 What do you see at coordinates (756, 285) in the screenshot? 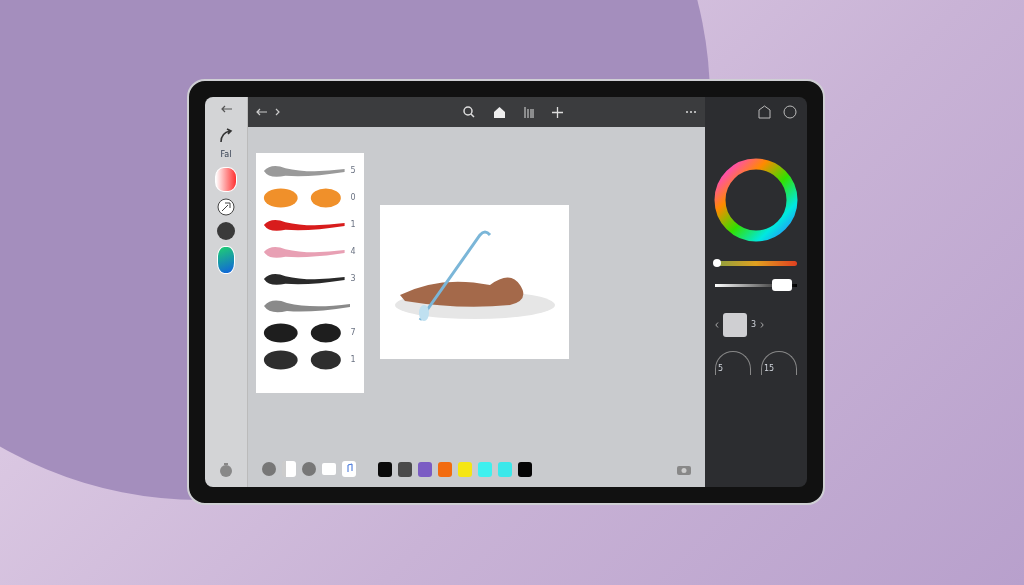
I see `opacity-slider` at bounding box center [756, 285].